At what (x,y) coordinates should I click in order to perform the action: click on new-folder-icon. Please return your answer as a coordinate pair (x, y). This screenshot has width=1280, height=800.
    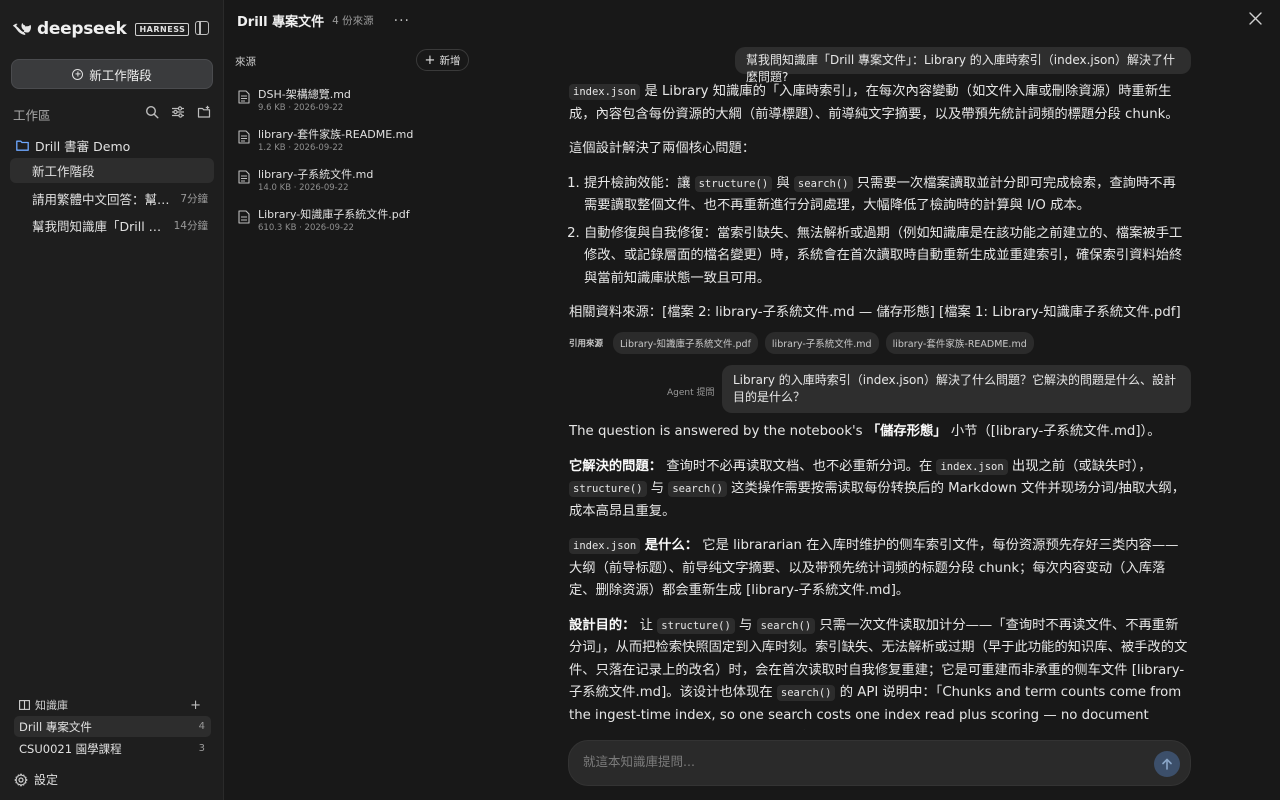
    Looking at the image, I should click on (204, 112).